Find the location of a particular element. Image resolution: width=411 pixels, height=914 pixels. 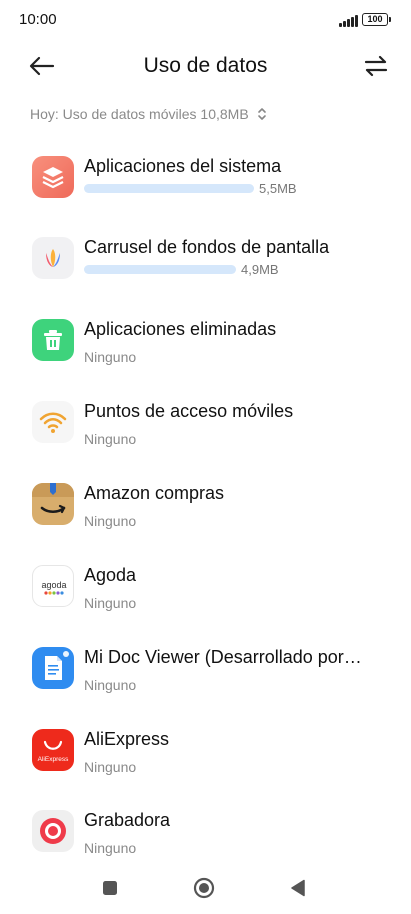

app-name: Carrusel de fondos de pantalla is located at coordinates (207, 247).